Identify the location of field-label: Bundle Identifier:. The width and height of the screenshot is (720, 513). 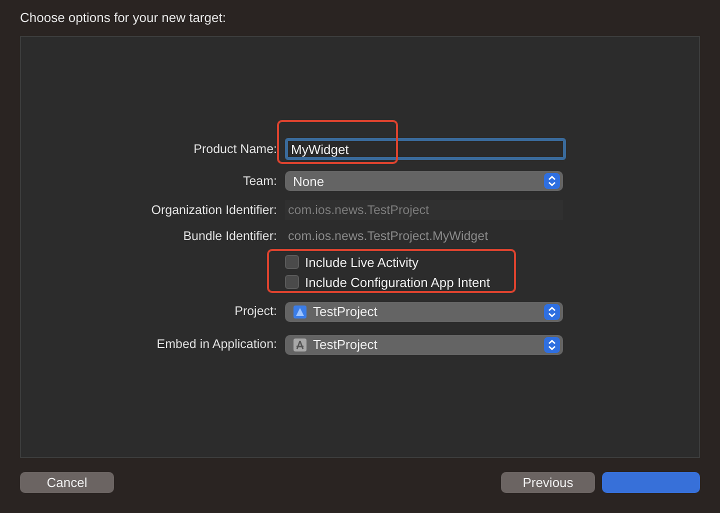
(229, 236).